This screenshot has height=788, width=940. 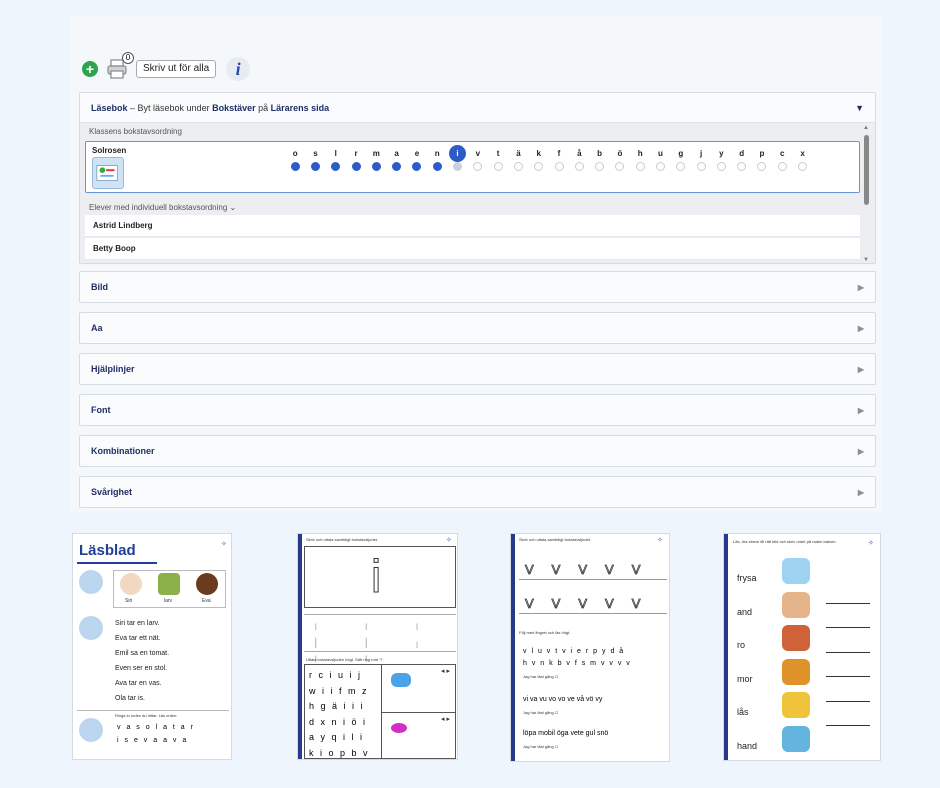 I want to click on letter-item: ö, so click(x=620, y=162).